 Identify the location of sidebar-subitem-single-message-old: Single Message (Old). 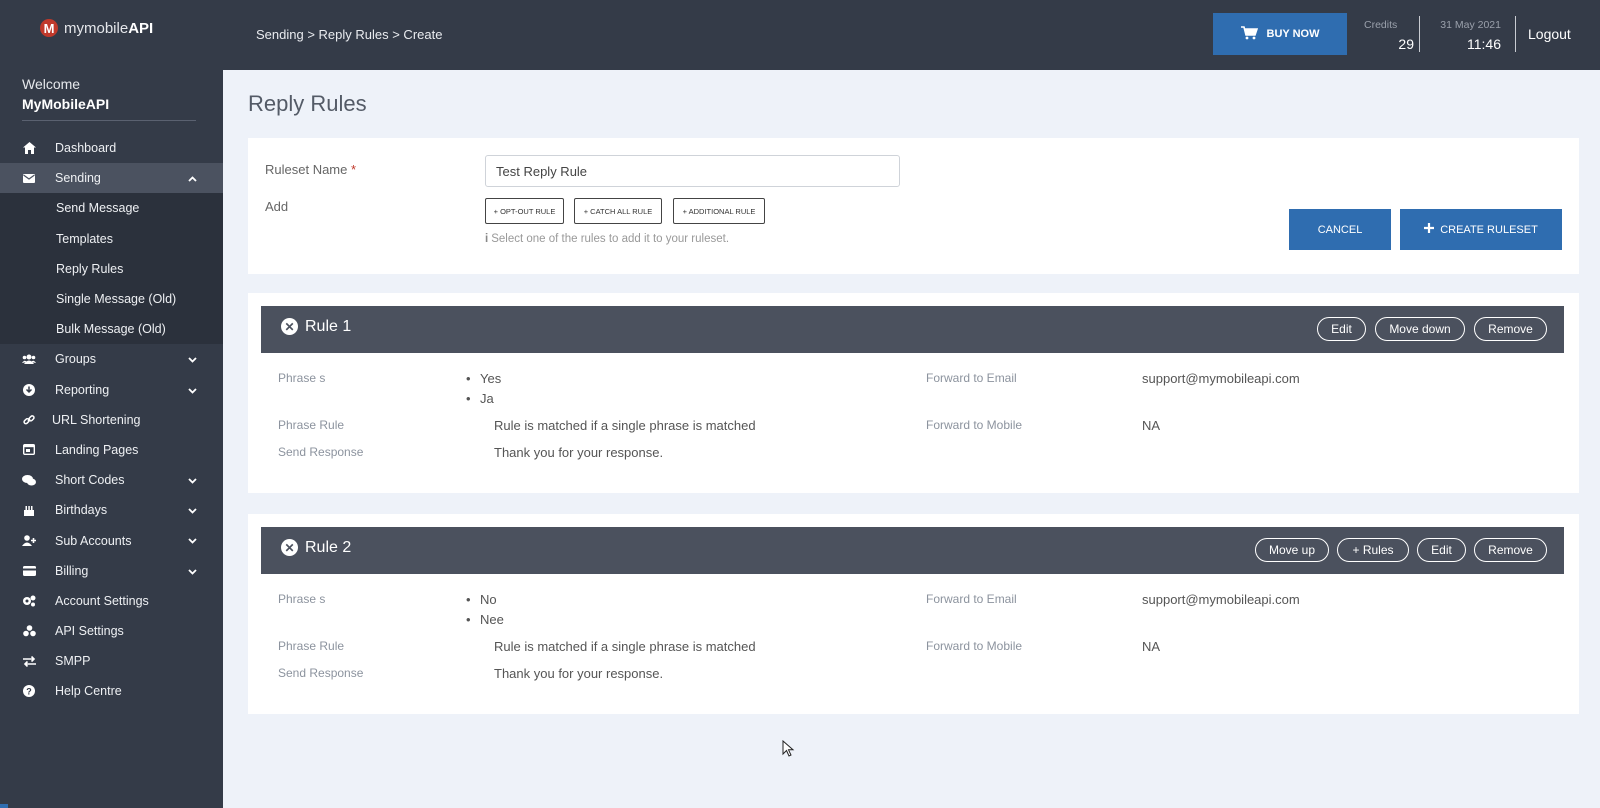
(111, 299).